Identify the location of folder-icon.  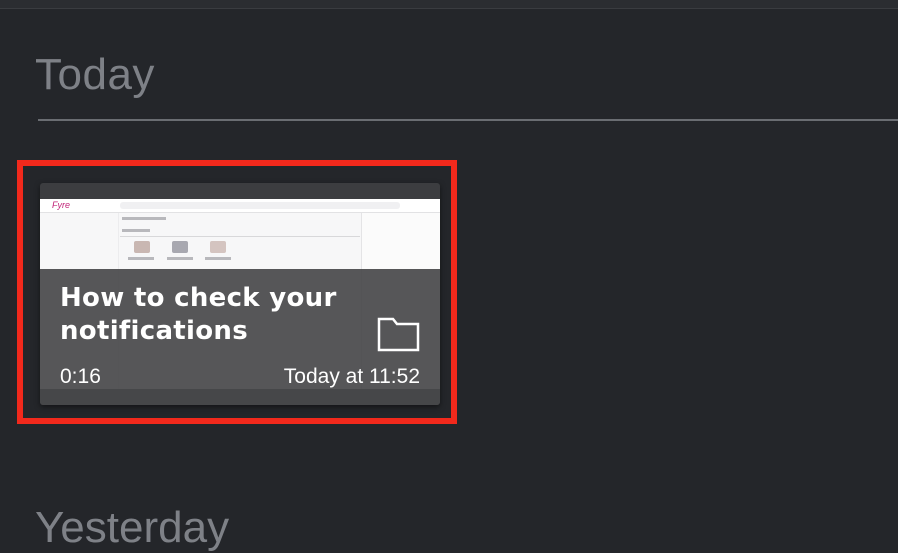
(399, 334).